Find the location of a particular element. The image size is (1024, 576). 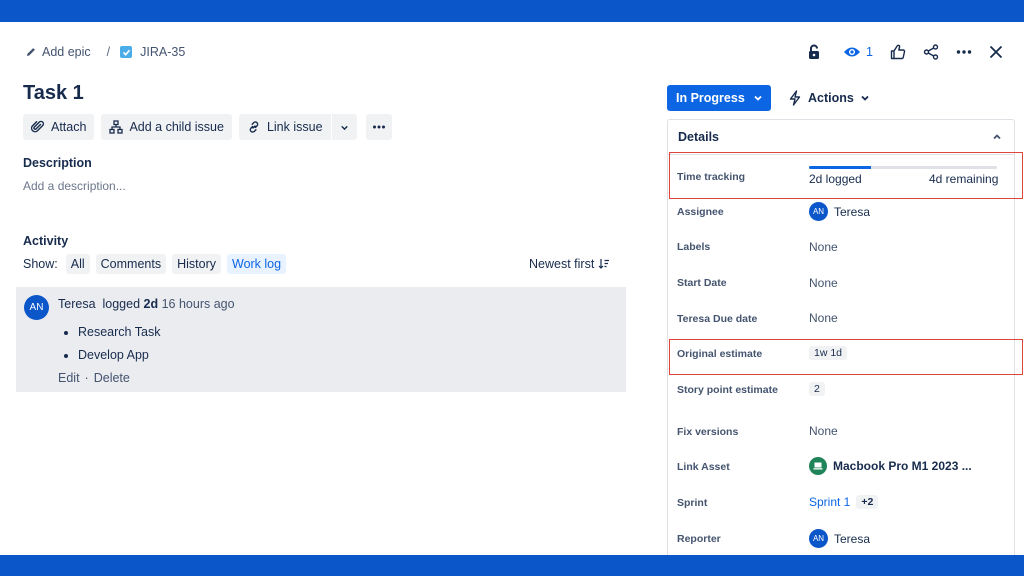

worklog-actions: Edit · Delete is located at coordinates (94, 378).